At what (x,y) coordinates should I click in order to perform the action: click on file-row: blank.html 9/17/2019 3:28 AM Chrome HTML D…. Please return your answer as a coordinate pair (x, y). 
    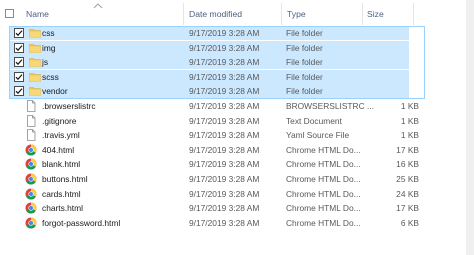
    Looking at the image, I should click on (214, 164).